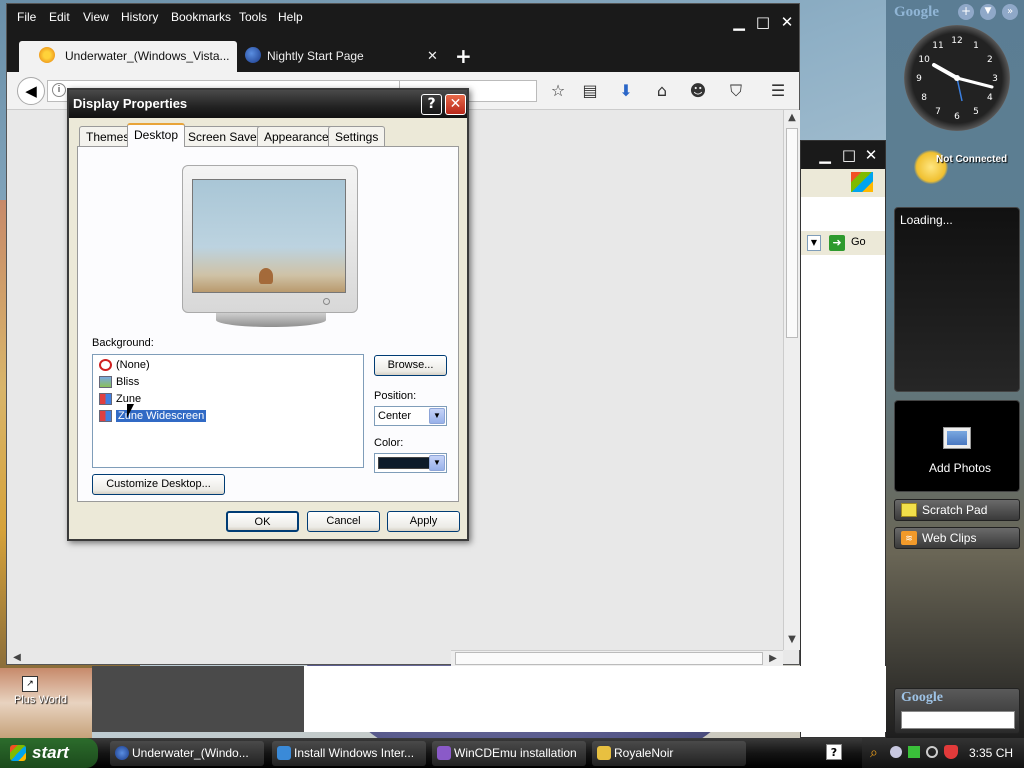 The width and height of the screenshot is (1024, 768). What do you see at coordinates (916, 12) in the screenshot?
I see `google-logo: Google` at bounding box center [916, 12].